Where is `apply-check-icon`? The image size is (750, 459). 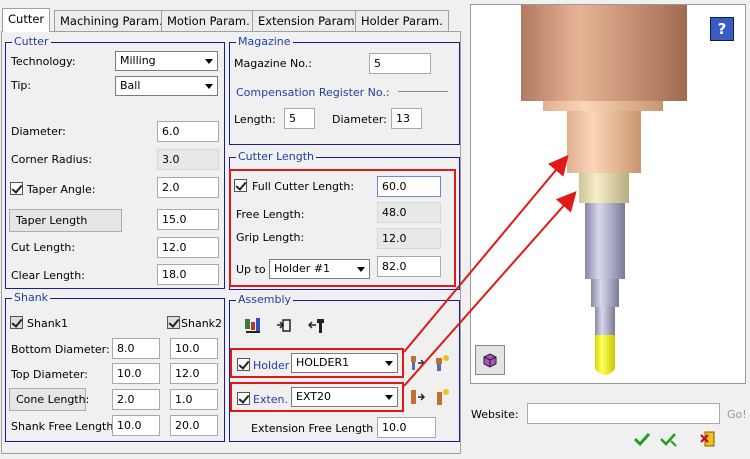
apply-check-icon is located at coordinates (668, 439).